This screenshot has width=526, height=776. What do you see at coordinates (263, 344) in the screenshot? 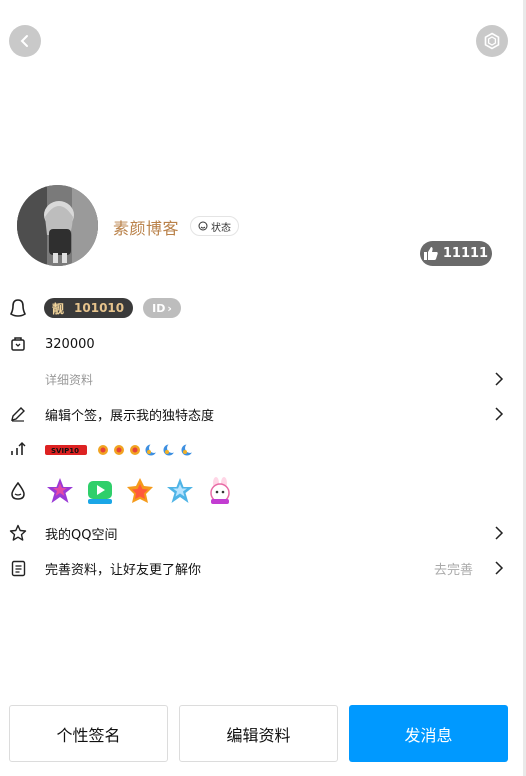
I see `info-row: 320000` at bounding box center [263, 344].